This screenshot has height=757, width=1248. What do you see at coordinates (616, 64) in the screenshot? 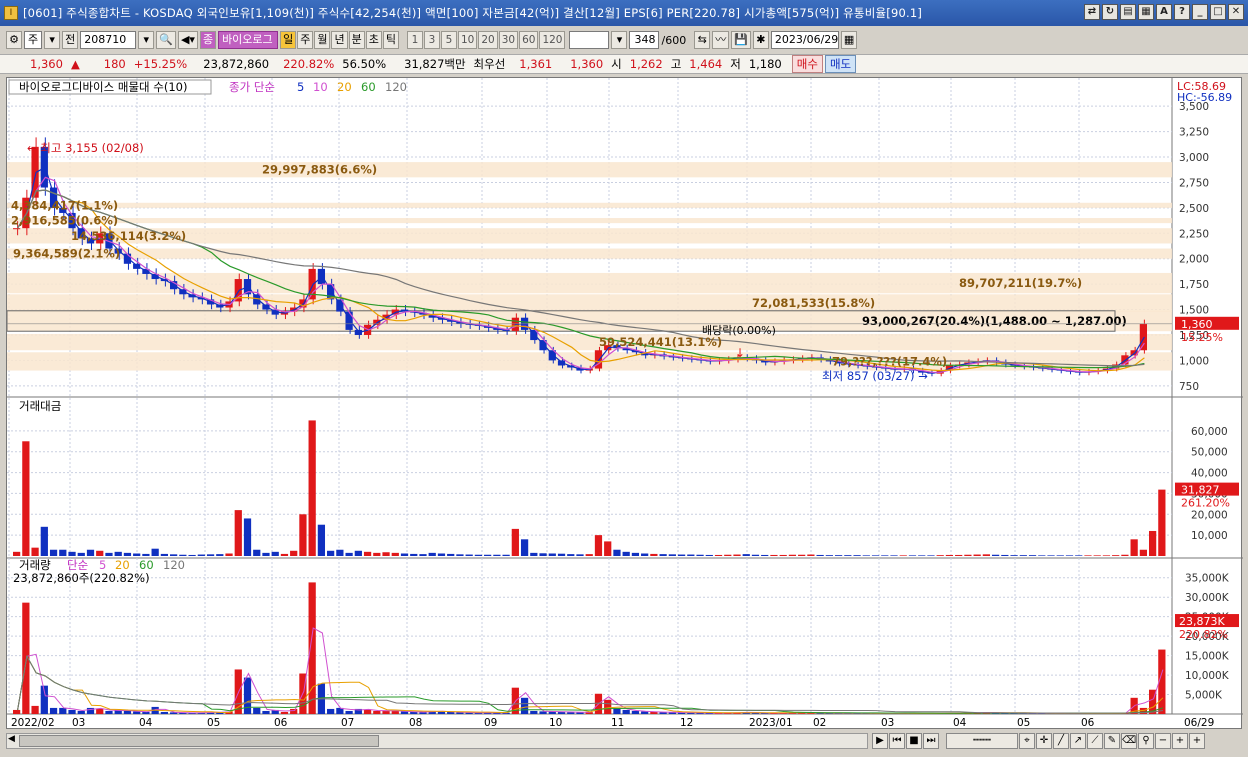
I see `open-label: 시` at bounding box center [616, 64].